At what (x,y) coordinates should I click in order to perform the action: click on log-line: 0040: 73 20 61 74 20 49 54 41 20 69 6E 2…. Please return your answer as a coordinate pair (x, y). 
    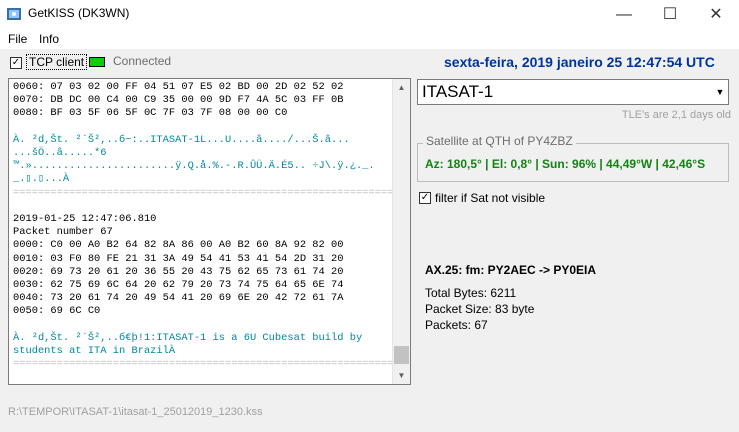
    Looking at the image, I should click on (178, 298).